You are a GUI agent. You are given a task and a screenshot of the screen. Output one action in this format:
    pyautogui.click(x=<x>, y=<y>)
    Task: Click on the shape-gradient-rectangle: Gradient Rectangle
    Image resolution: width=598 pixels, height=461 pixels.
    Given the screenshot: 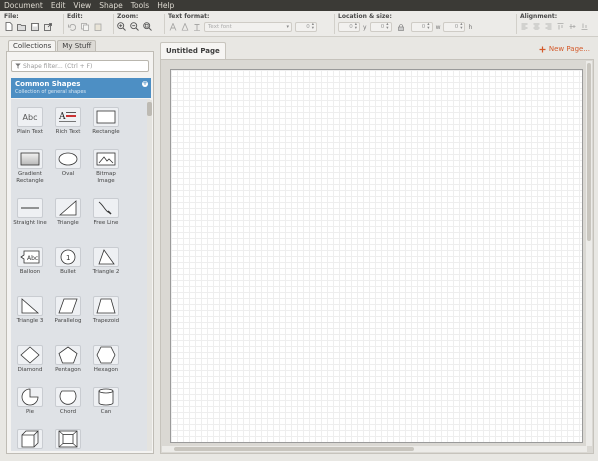 What is the action you would take?
    pyautogui.click(x=30, y=173)
    